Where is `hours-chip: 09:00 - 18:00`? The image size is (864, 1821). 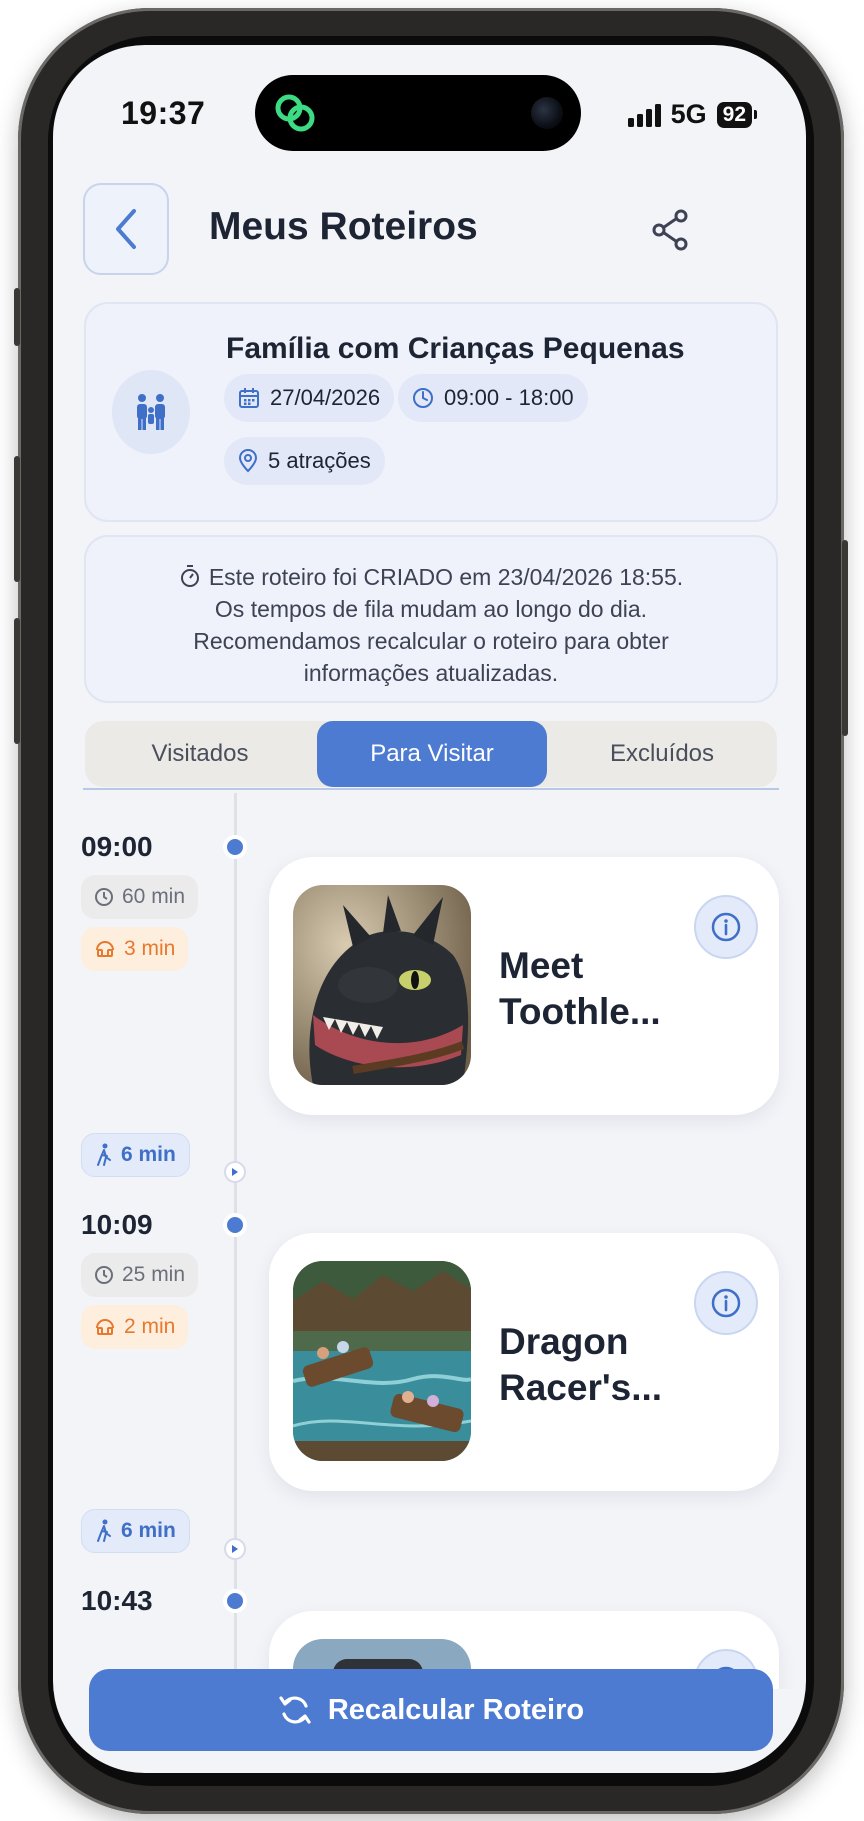 hours-chip: 09:00 - 18:00 is located at coordinates (493, 398).